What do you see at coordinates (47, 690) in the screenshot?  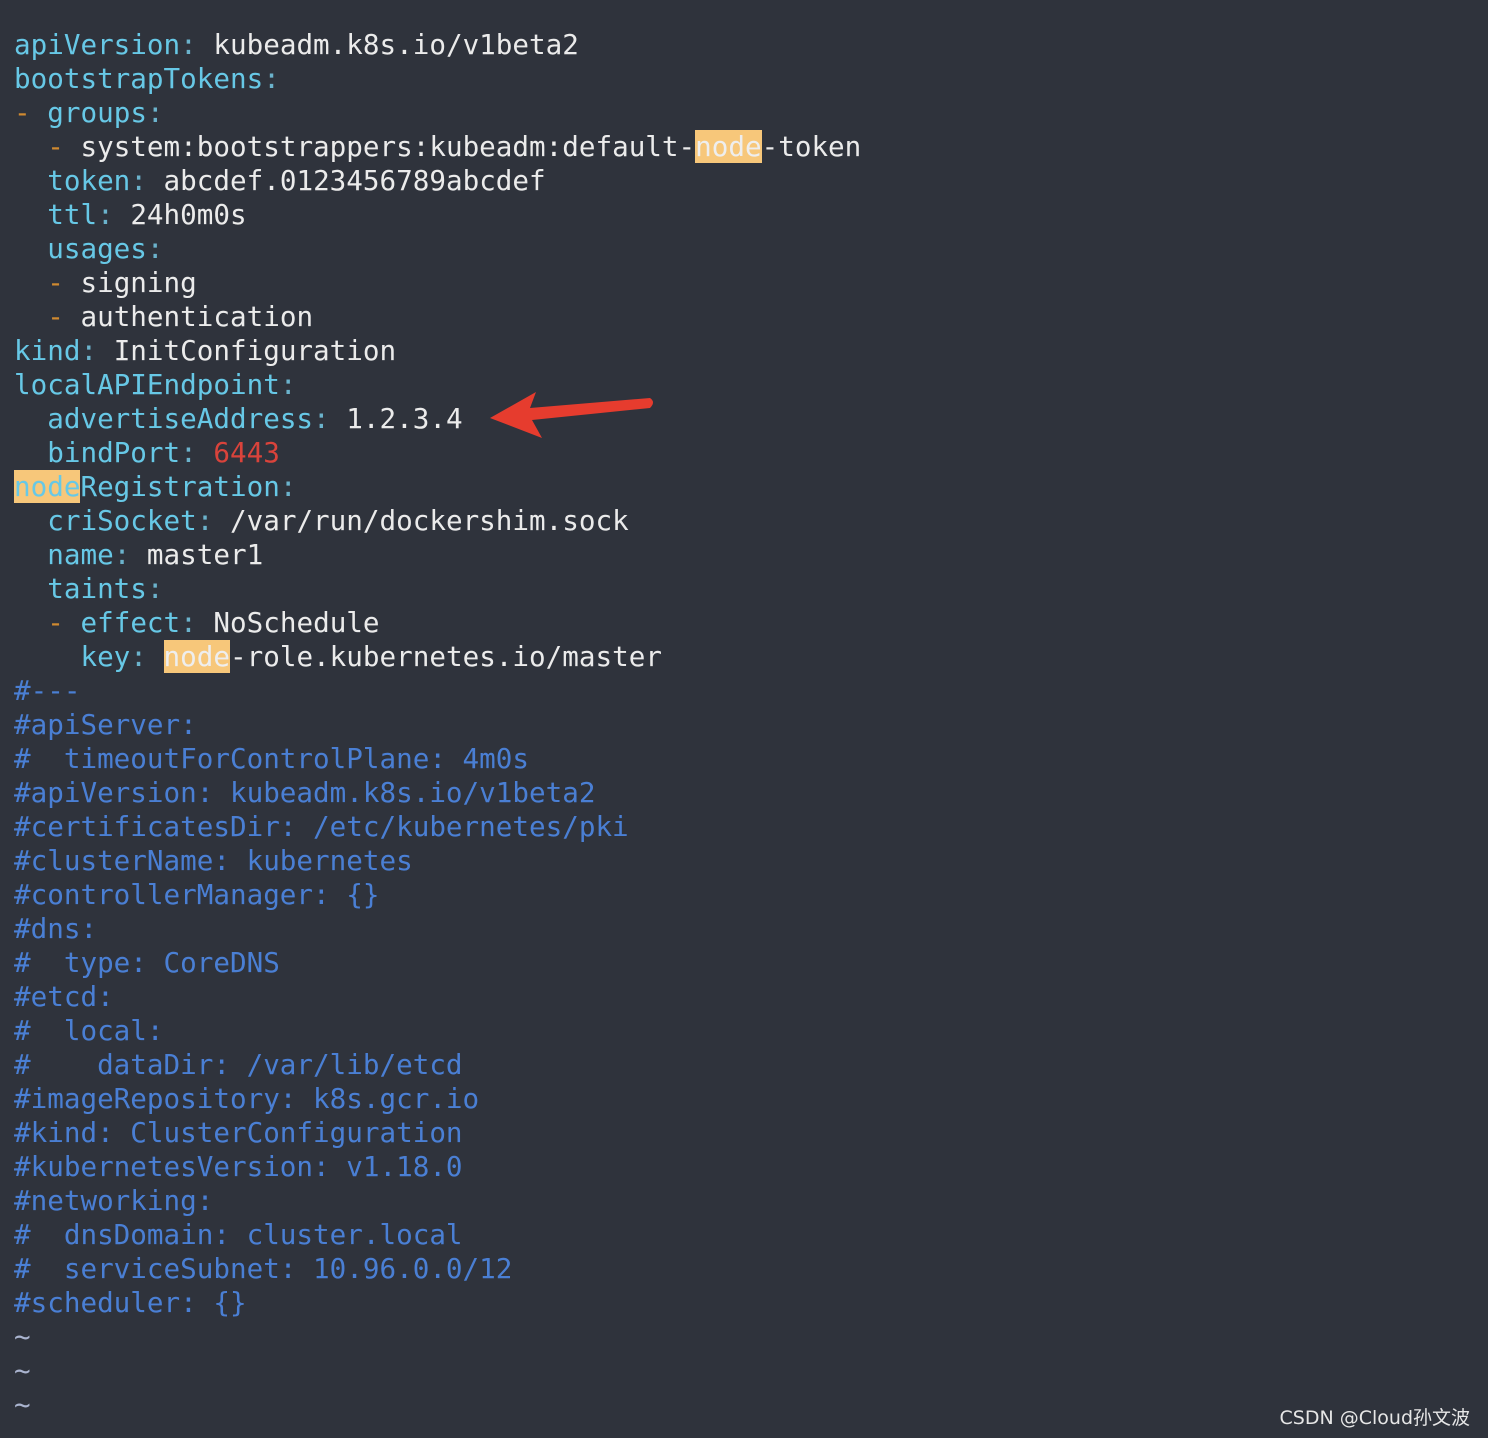 I see `comment-line: #---` at bounding box center [47, 690].